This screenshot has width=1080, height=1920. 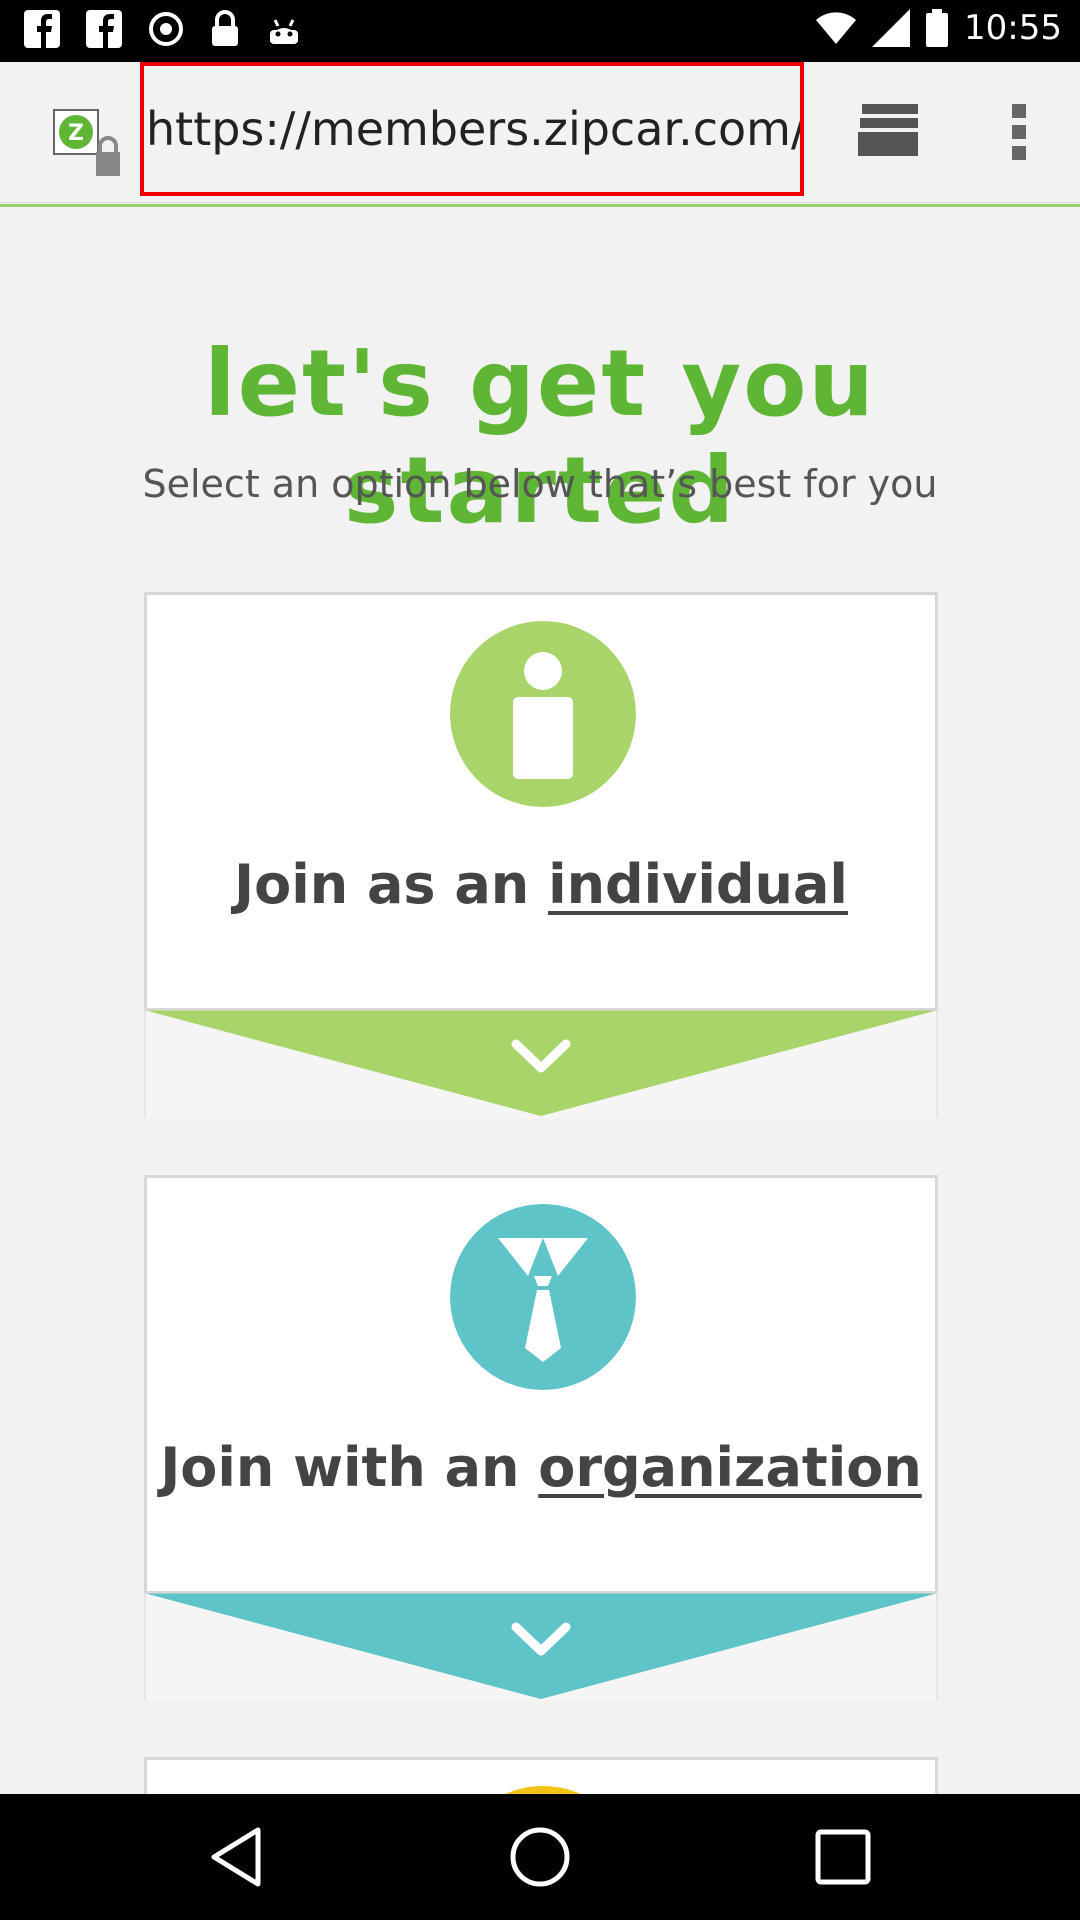 I want to click on notification-icons, so click(x=163, y=29).